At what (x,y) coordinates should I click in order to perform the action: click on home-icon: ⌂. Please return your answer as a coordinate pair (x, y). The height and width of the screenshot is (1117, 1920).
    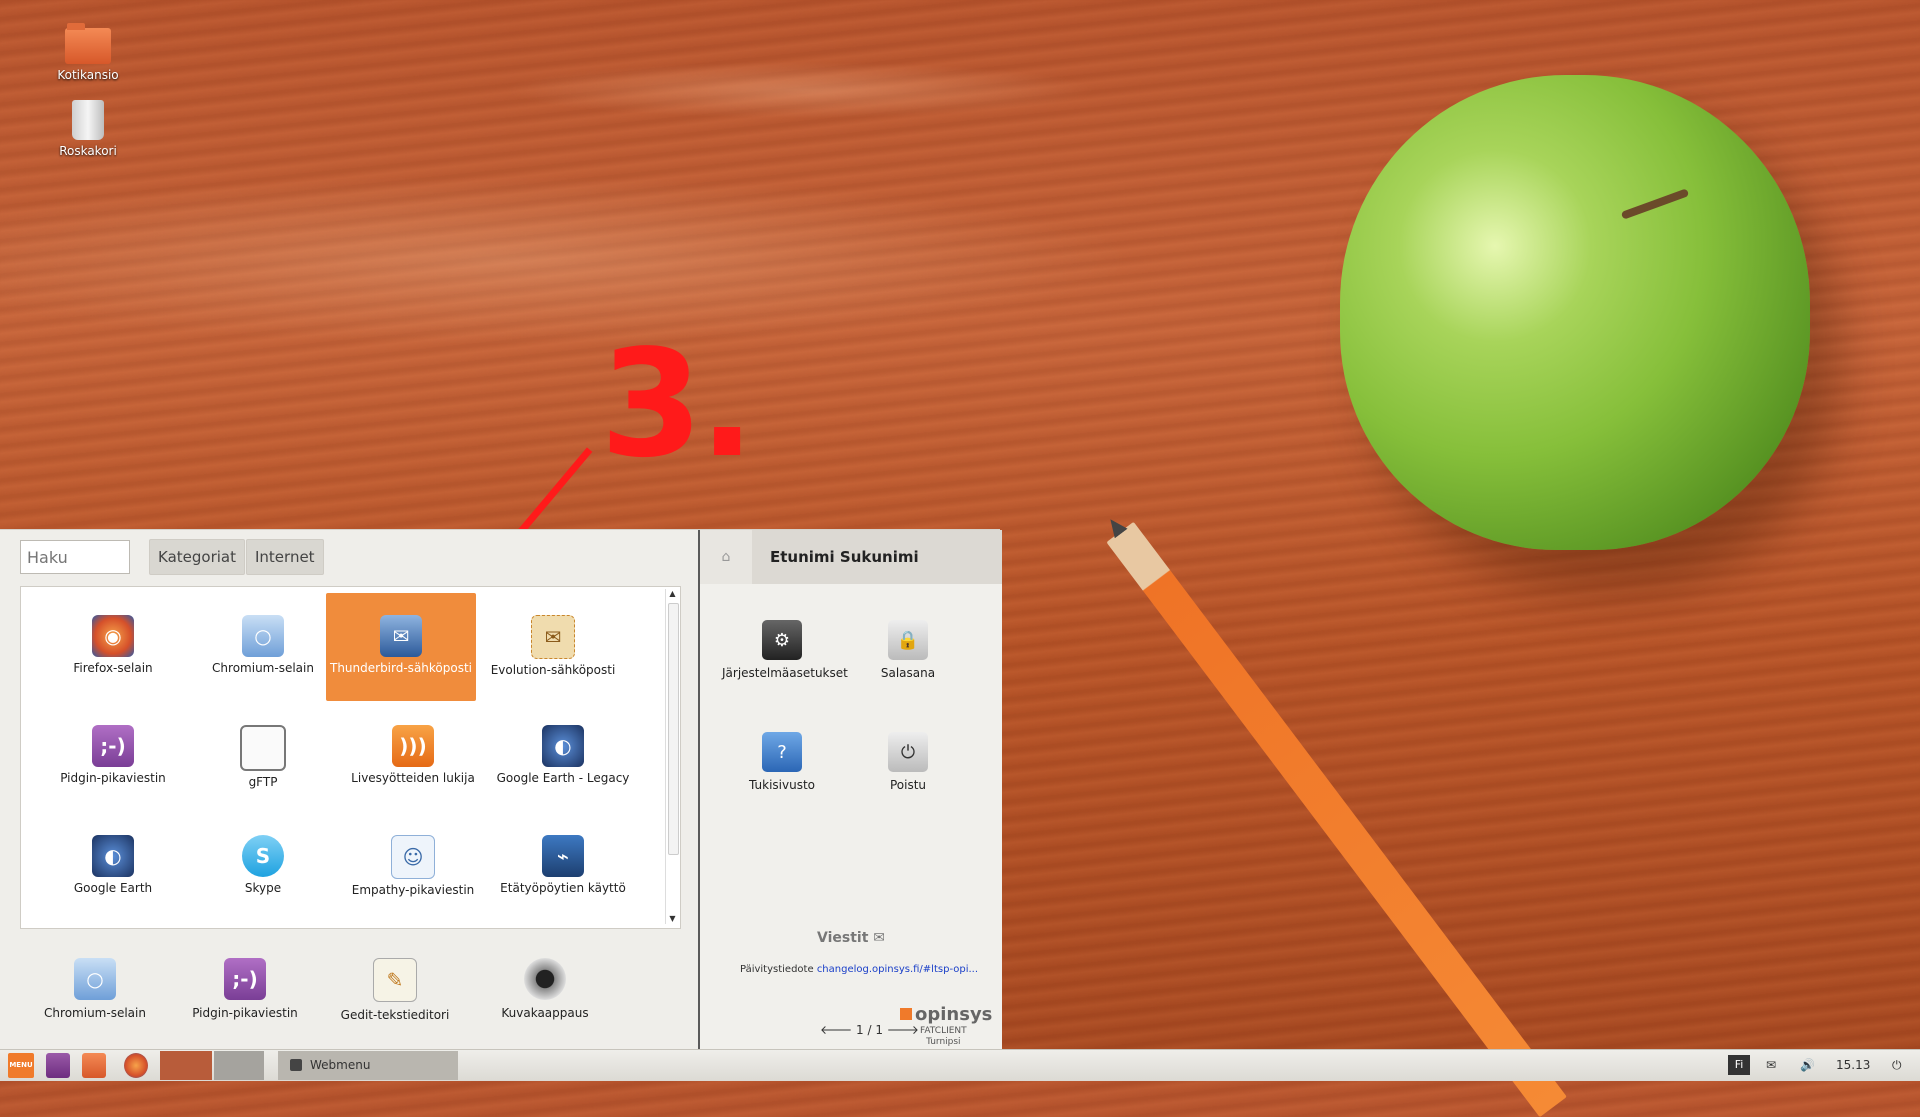
    Looking at the image, I should click on (726, 557).